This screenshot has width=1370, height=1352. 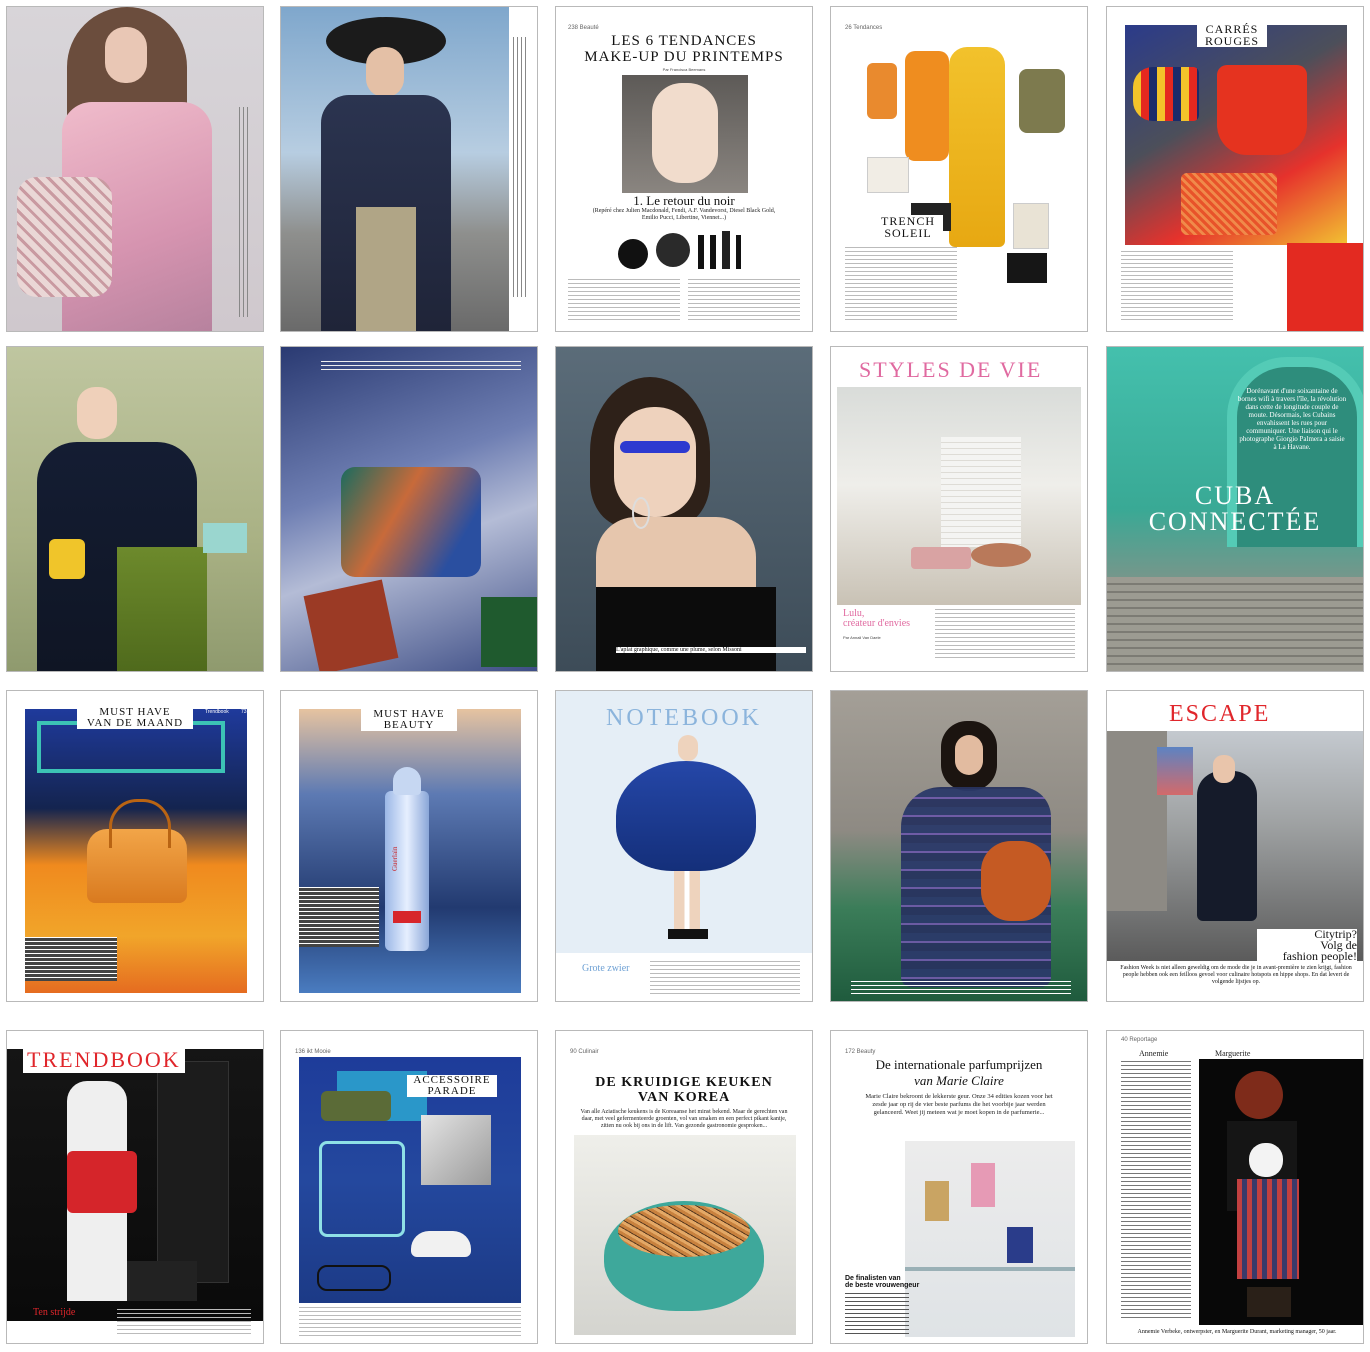 I want to click on boots, so click(x=1269, y=1302).